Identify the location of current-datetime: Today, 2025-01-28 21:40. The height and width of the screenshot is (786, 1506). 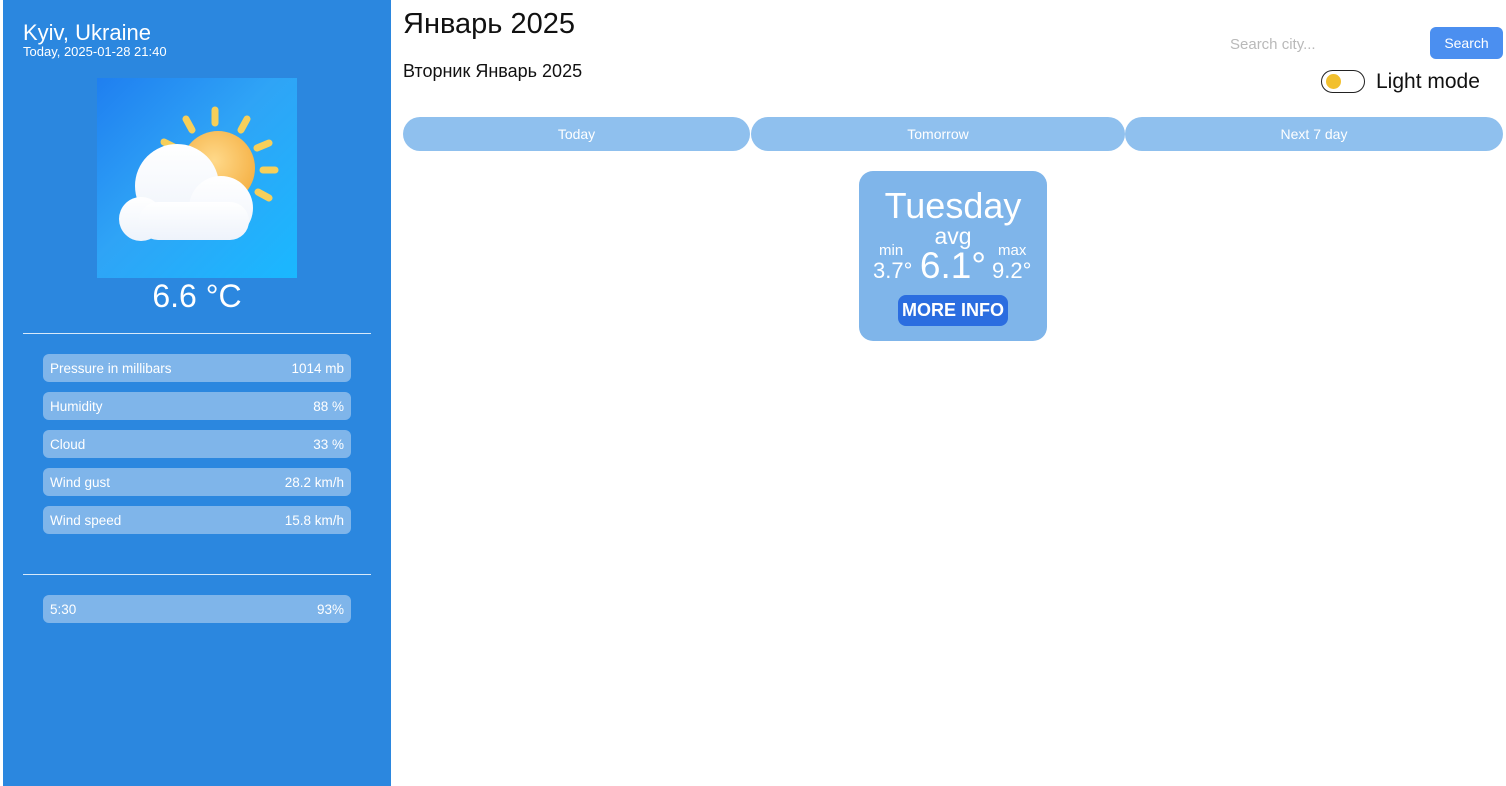
(95, 51).